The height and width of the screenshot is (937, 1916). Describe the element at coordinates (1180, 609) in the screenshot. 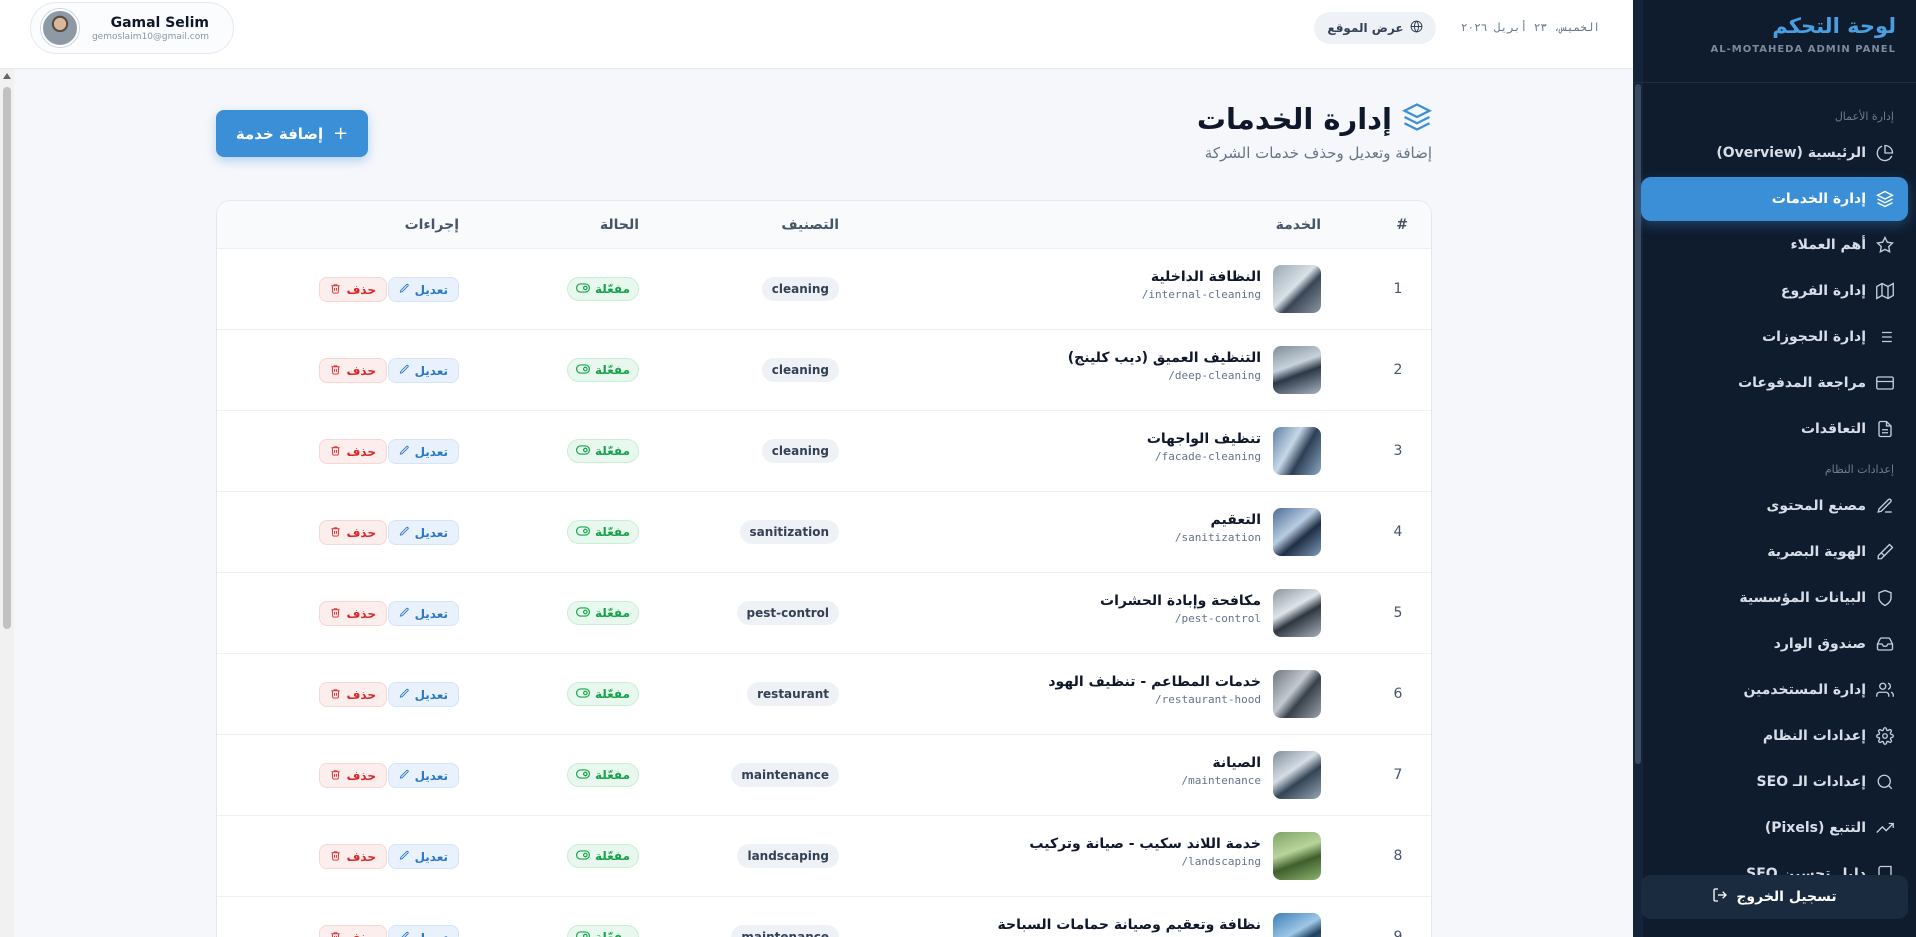

I see `service-info: مكافحة وإبادة الحشرات/pest-control` at that location.